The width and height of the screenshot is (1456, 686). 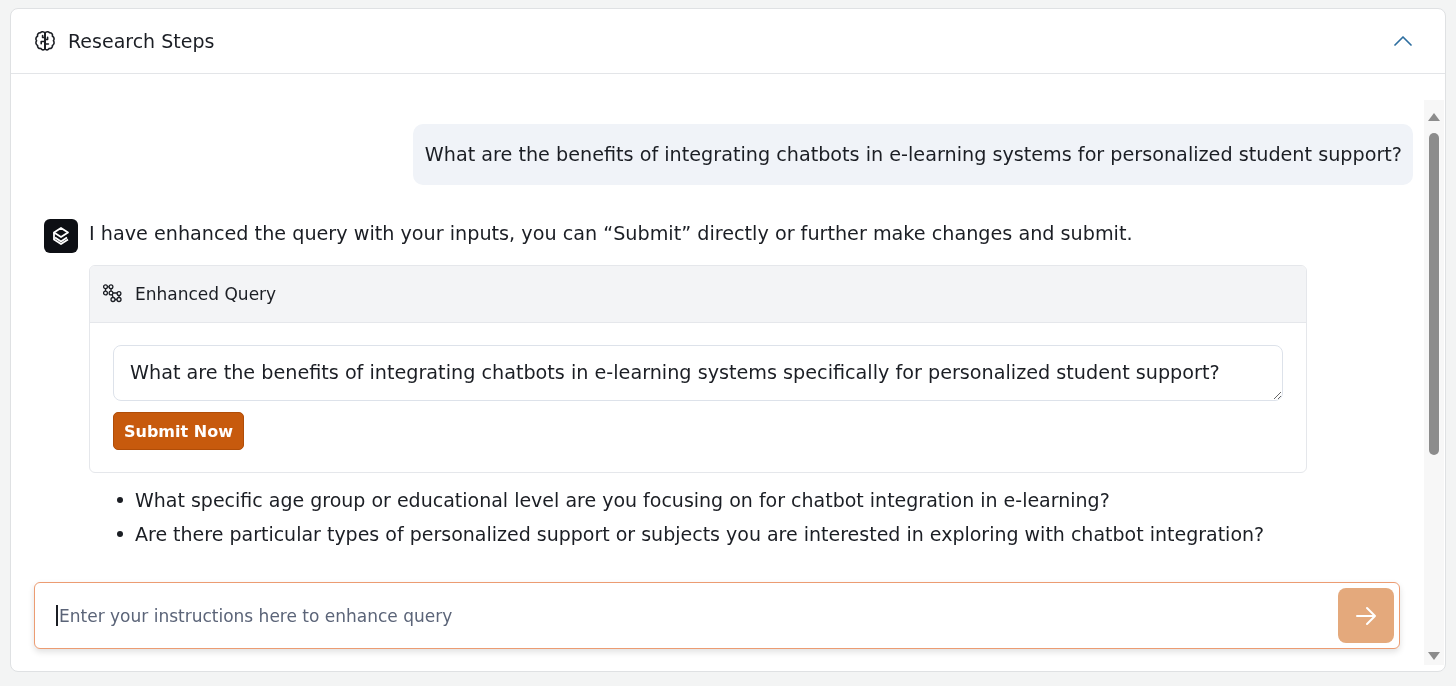 I want to click on chevron-up-icon, so click(x=1403, y=41).